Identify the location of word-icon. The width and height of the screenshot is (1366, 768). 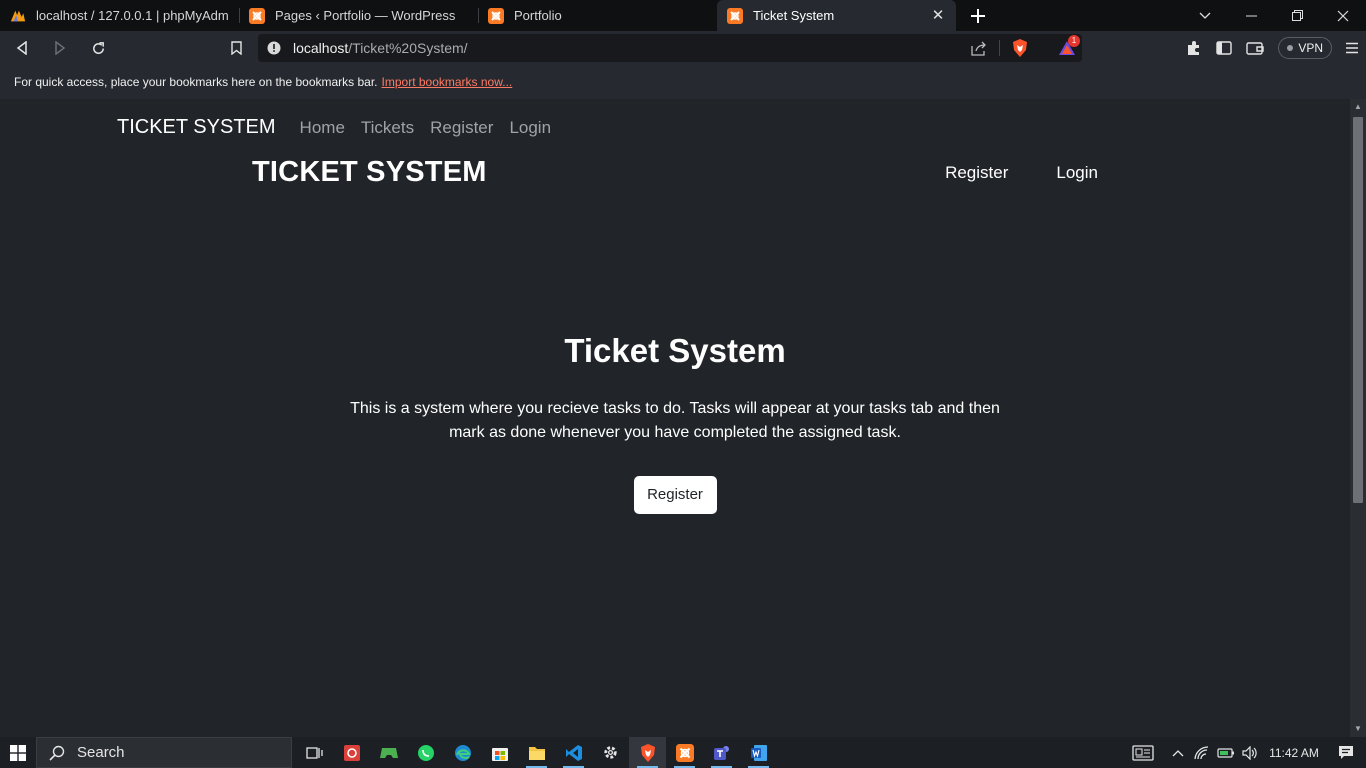
(758, 752).